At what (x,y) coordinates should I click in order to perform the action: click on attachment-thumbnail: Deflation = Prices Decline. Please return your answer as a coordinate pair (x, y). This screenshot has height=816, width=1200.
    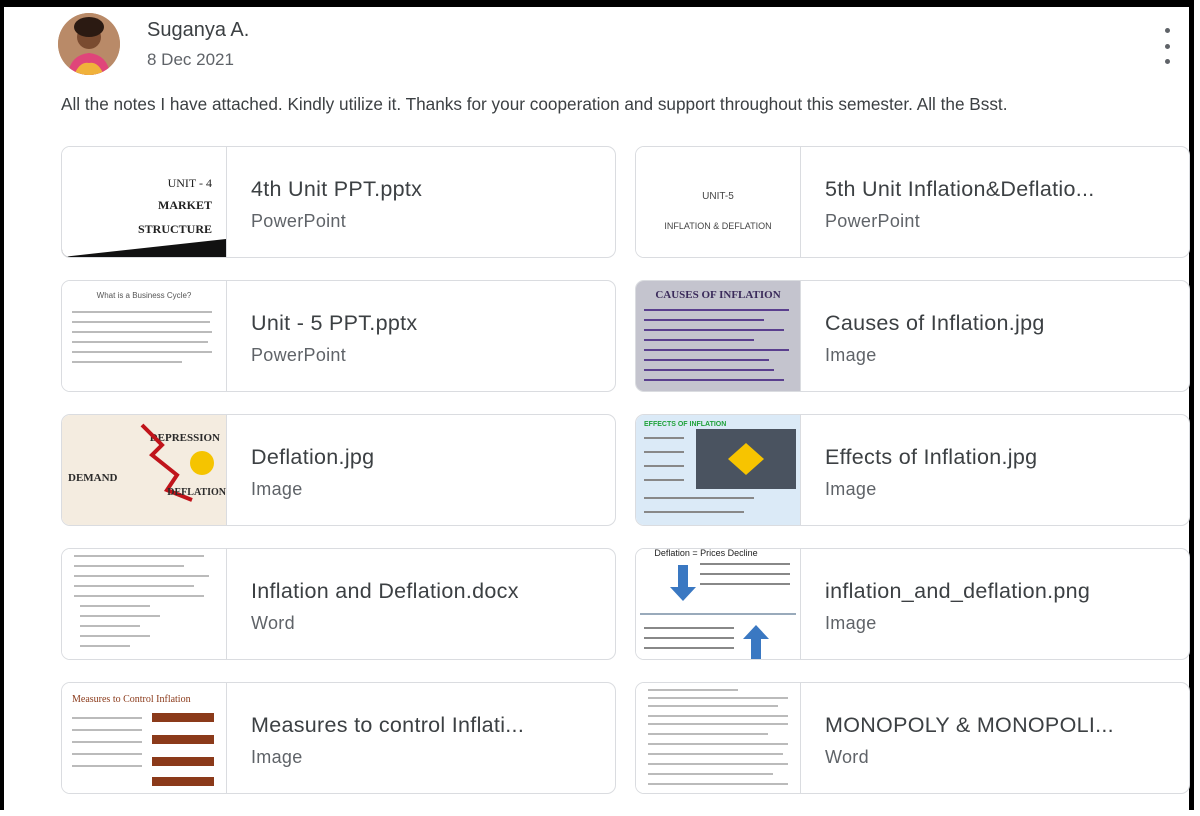
    Looking at the image, I should click on (718, 604).